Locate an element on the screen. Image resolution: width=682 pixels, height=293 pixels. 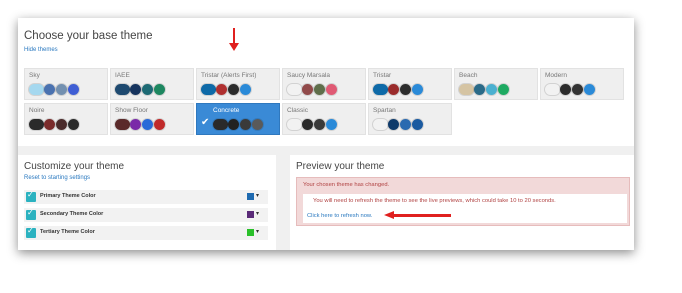
theme-tile: Beach is located at coordinates (496, 84).